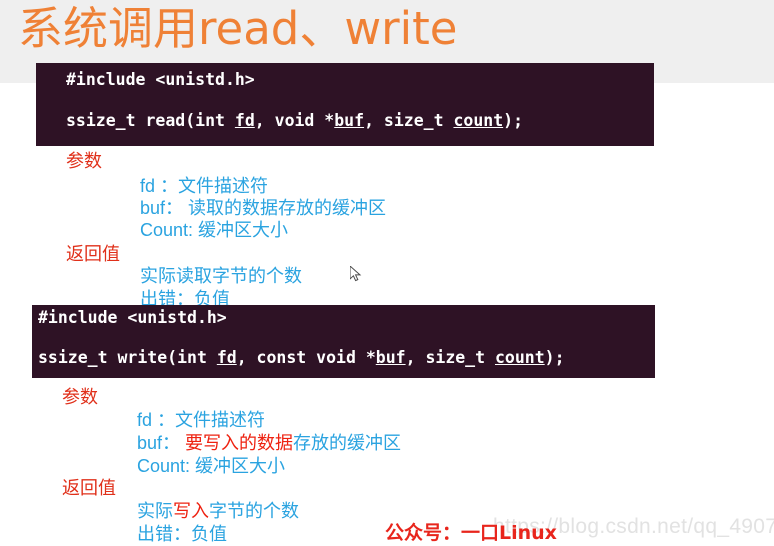 The height and width of the screenshot is (546, 774). I want to click on write-param-buf-highlight: 要写入的数据, so click(239, 443).